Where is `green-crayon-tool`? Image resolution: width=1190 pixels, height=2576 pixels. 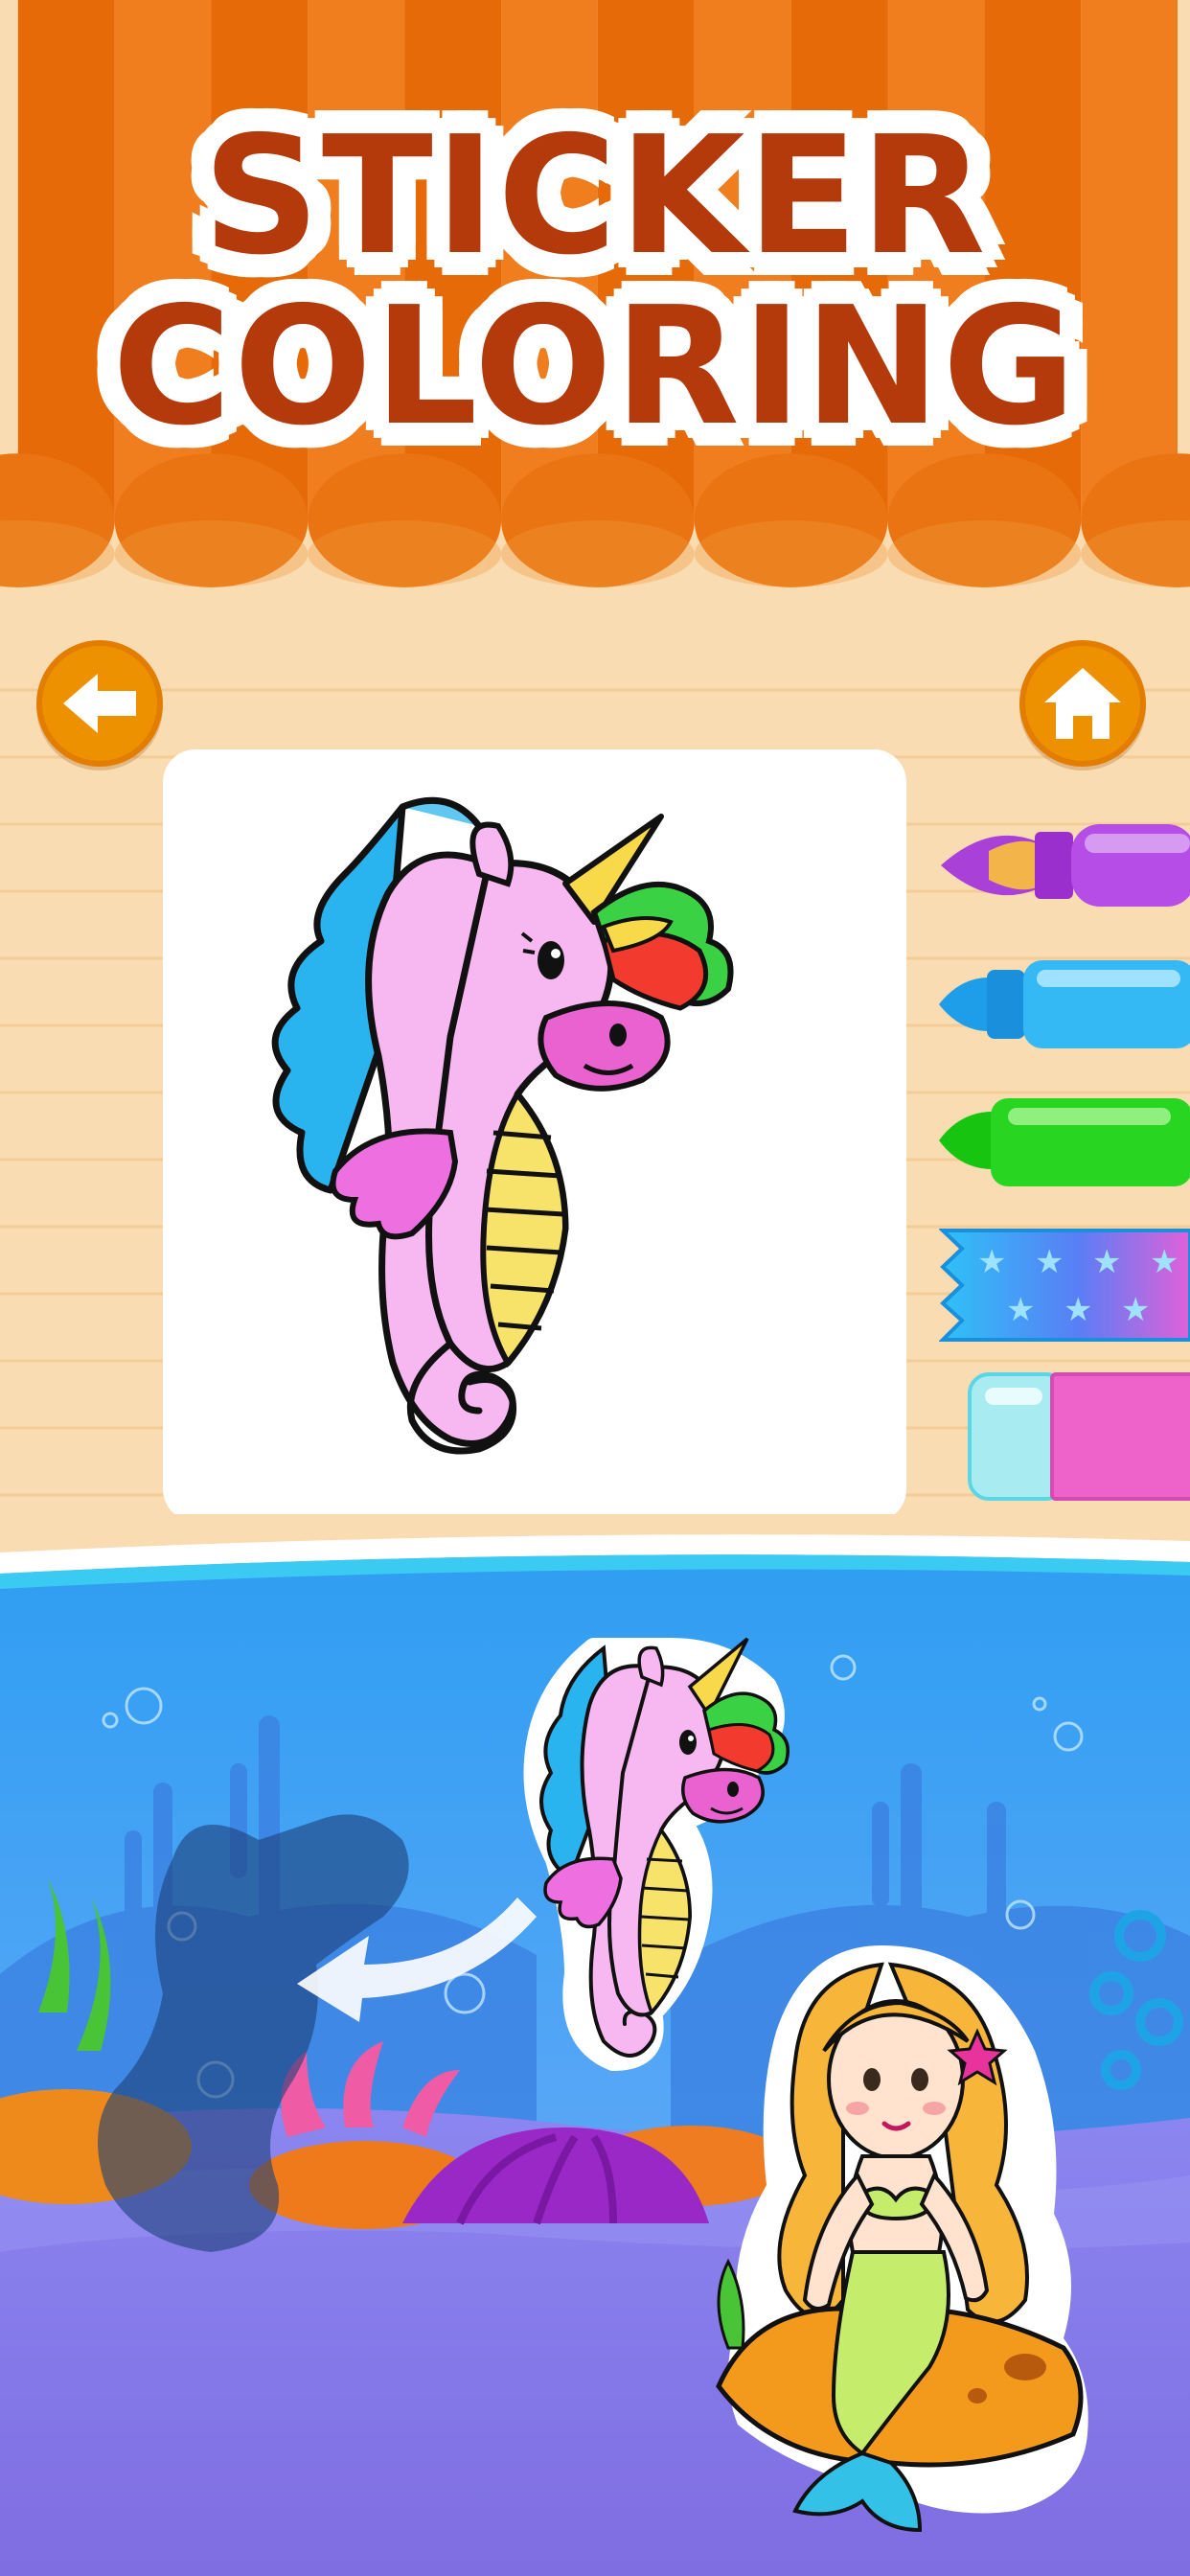
green-crayon-tool is located at coordinates (1061, 1142).